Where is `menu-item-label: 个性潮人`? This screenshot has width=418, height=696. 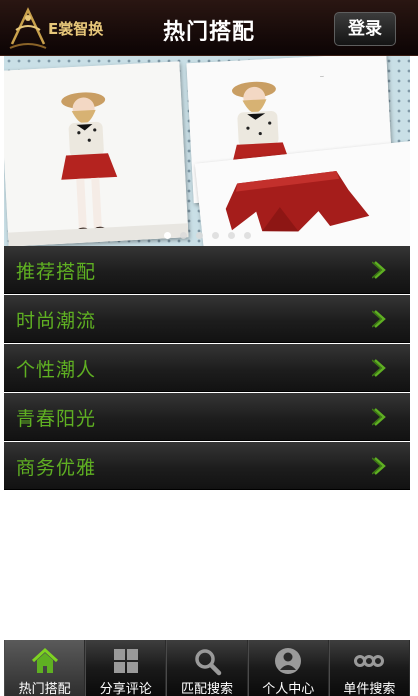 menu-item-label: 个性潮人 is located at coordinates (56, 370).